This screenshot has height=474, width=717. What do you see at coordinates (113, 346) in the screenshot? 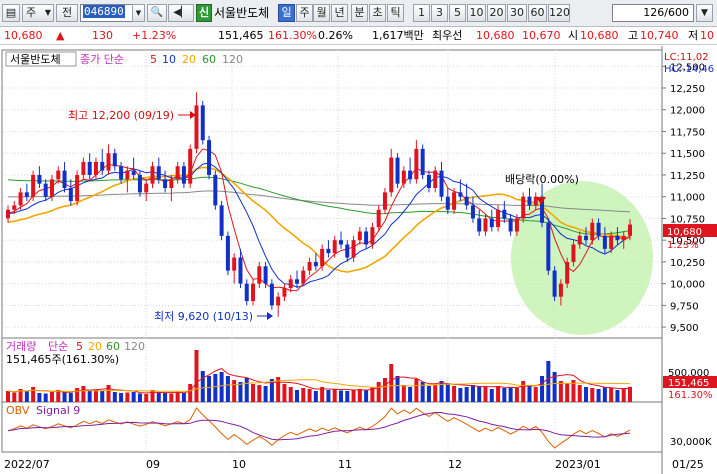
I see `vol-ma60: 60` at bounding box center [113, 346].